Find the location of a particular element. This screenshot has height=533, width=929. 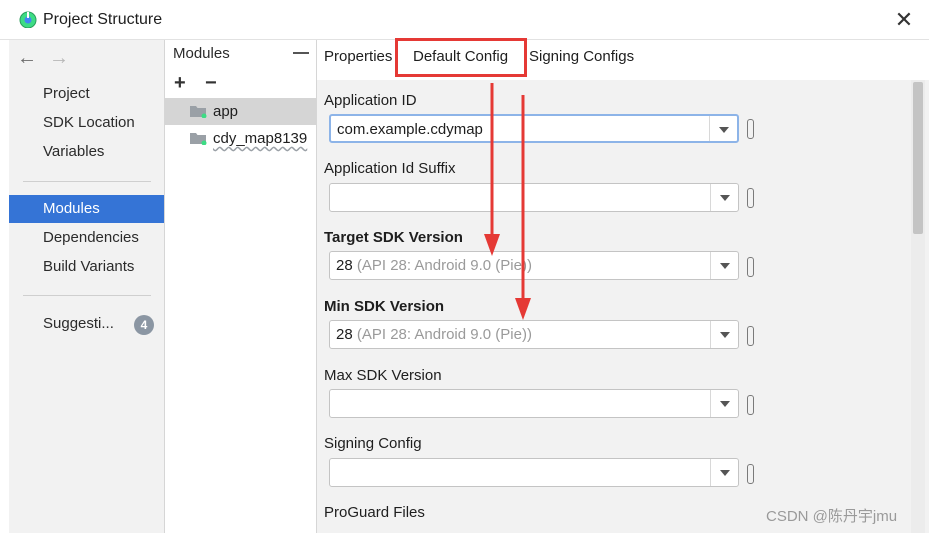

watermark-text: CSDN @陈丹宇jmu is located at coordinates (832, 516).